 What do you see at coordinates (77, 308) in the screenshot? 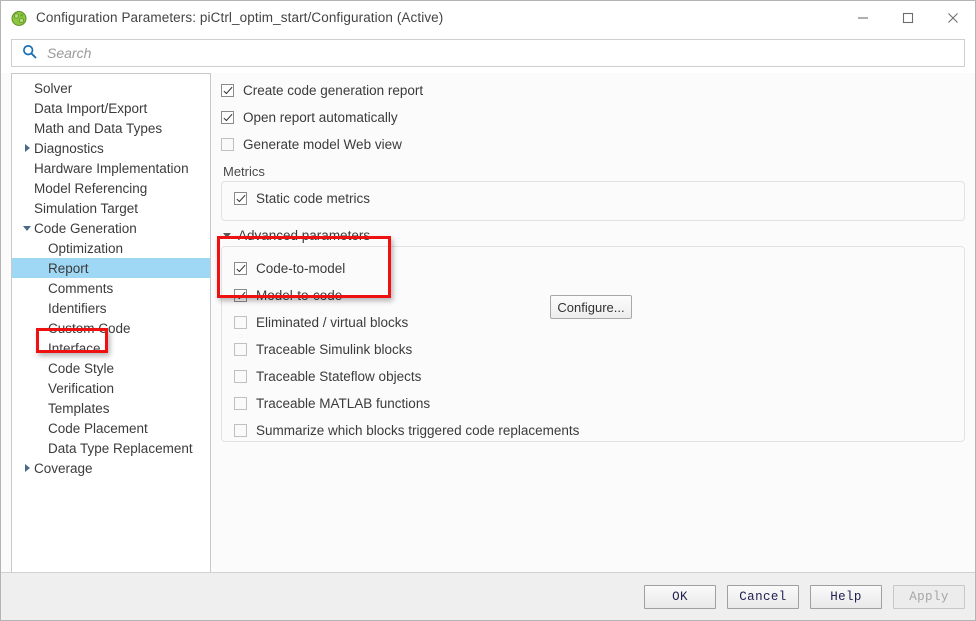
I see `tree-item-label: Identifiers` at bounding box center [77, 308].